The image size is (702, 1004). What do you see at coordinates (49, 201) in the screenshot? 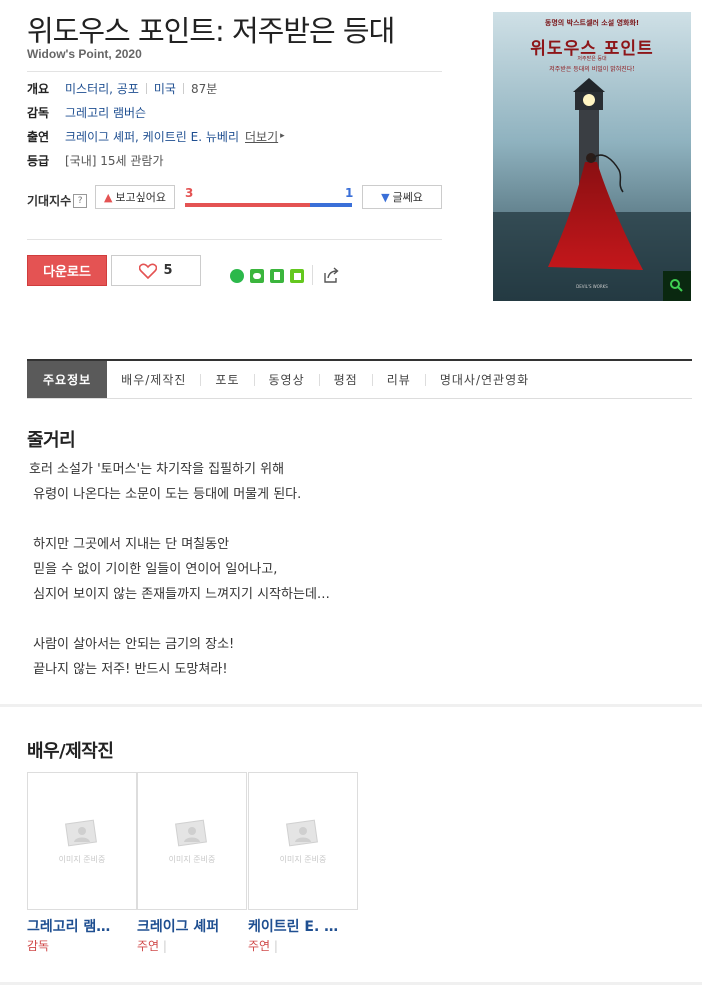
I see `expectation-label: 기대지수` at bounding box center [49, 201].